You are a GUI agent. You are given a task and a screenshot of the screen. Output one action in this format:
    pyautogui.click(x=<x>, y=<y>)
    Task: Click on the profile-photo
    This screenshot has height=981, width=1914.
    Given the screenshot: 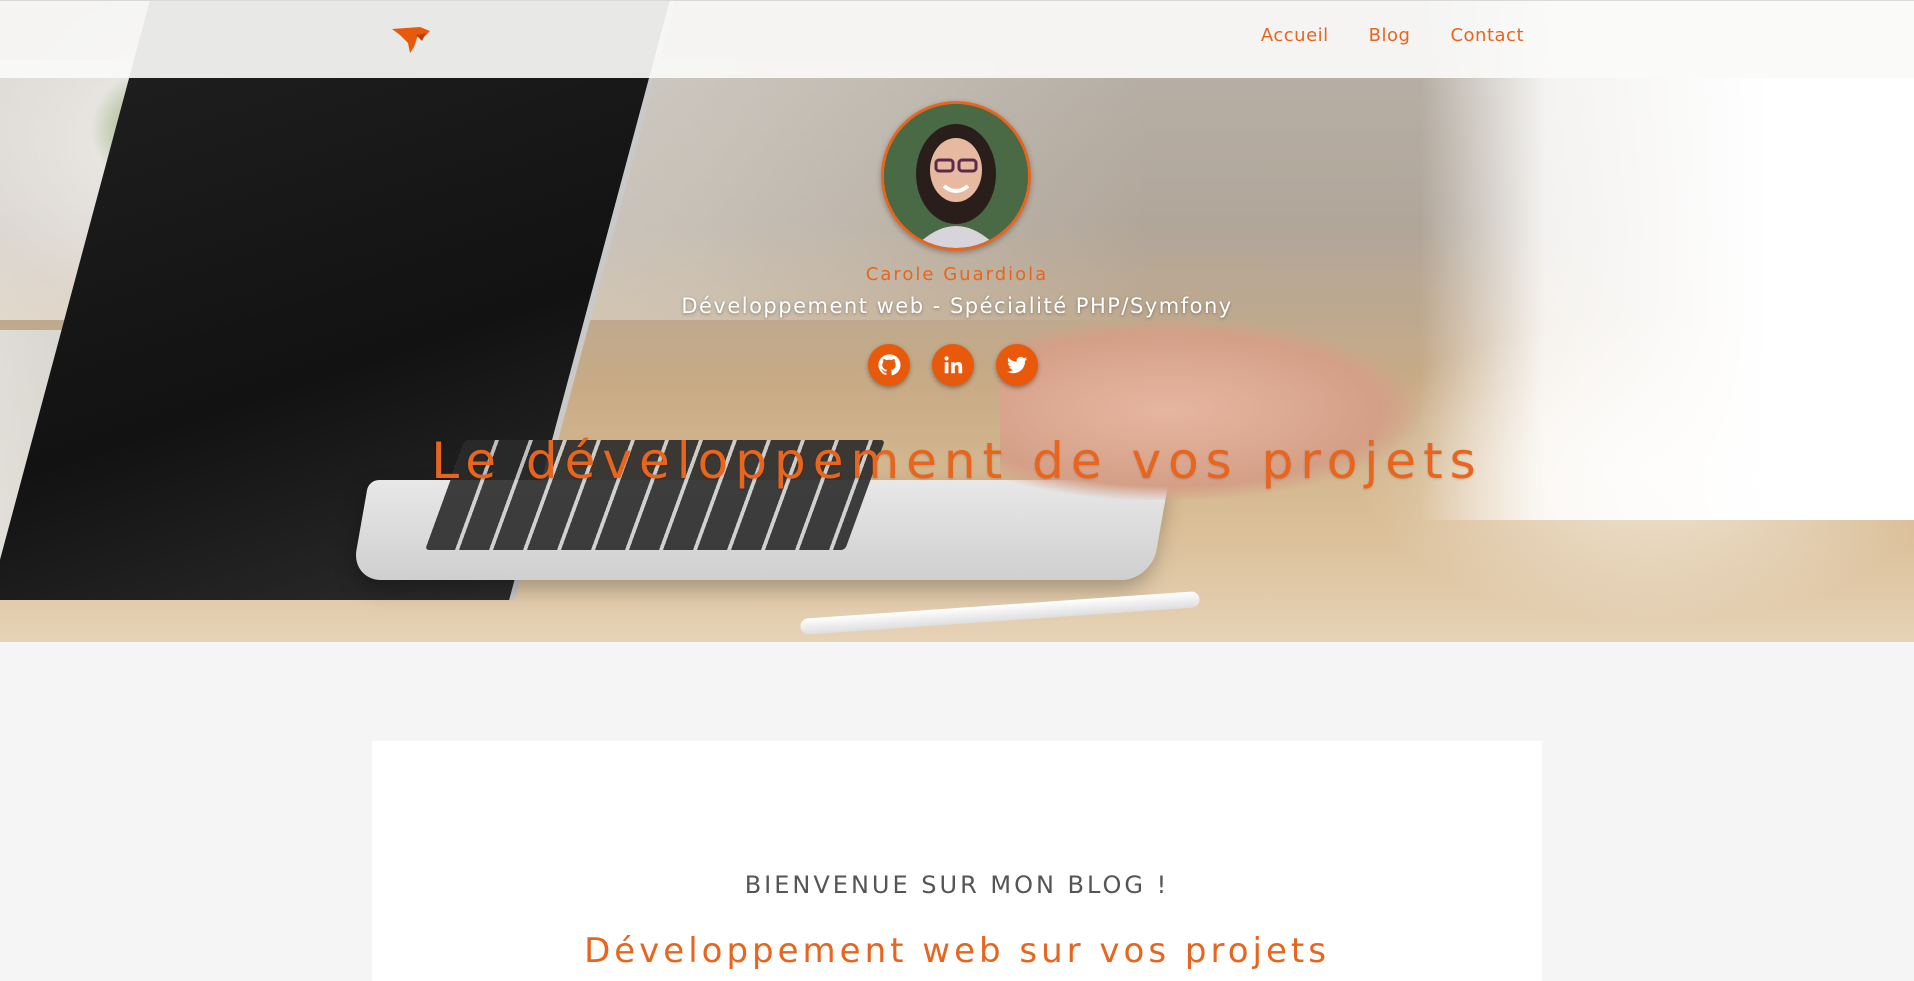 What is the action you would take?
    pyautogui.click(x=956, y=176)
    